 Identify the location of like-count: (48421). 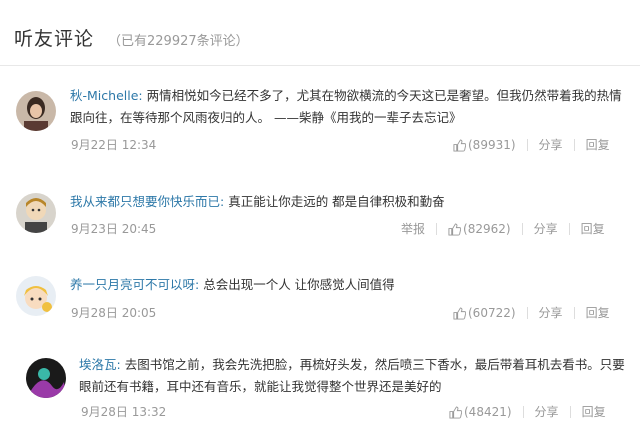
(488, 411).